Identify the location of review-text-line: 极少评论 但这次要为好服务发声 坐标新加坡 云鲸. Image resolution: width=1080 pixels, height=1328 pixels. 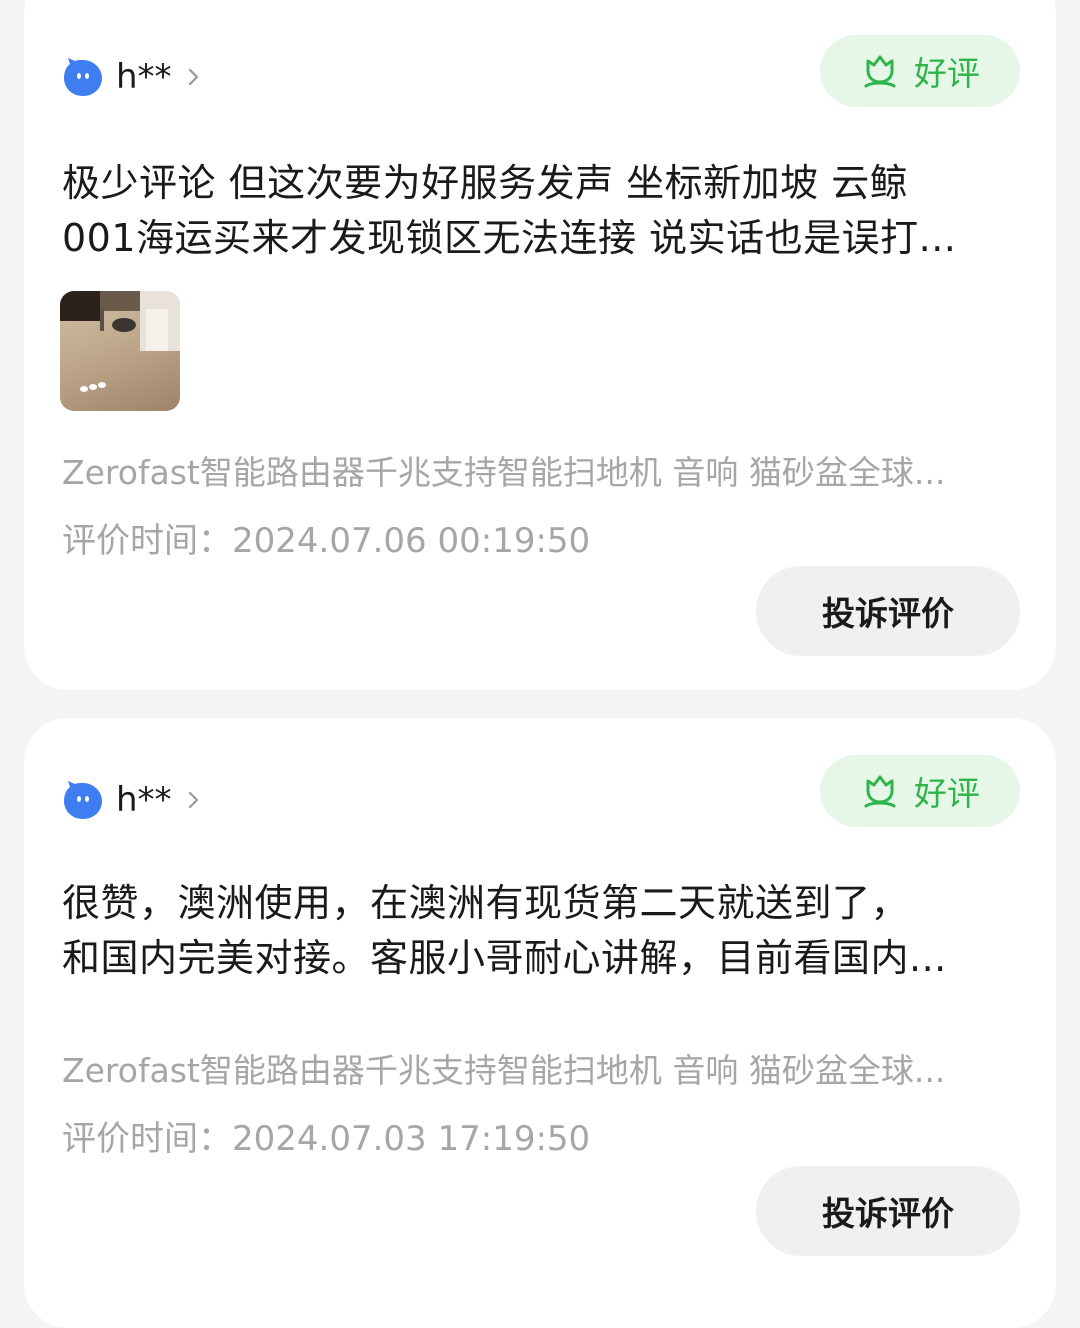
(485, 183).